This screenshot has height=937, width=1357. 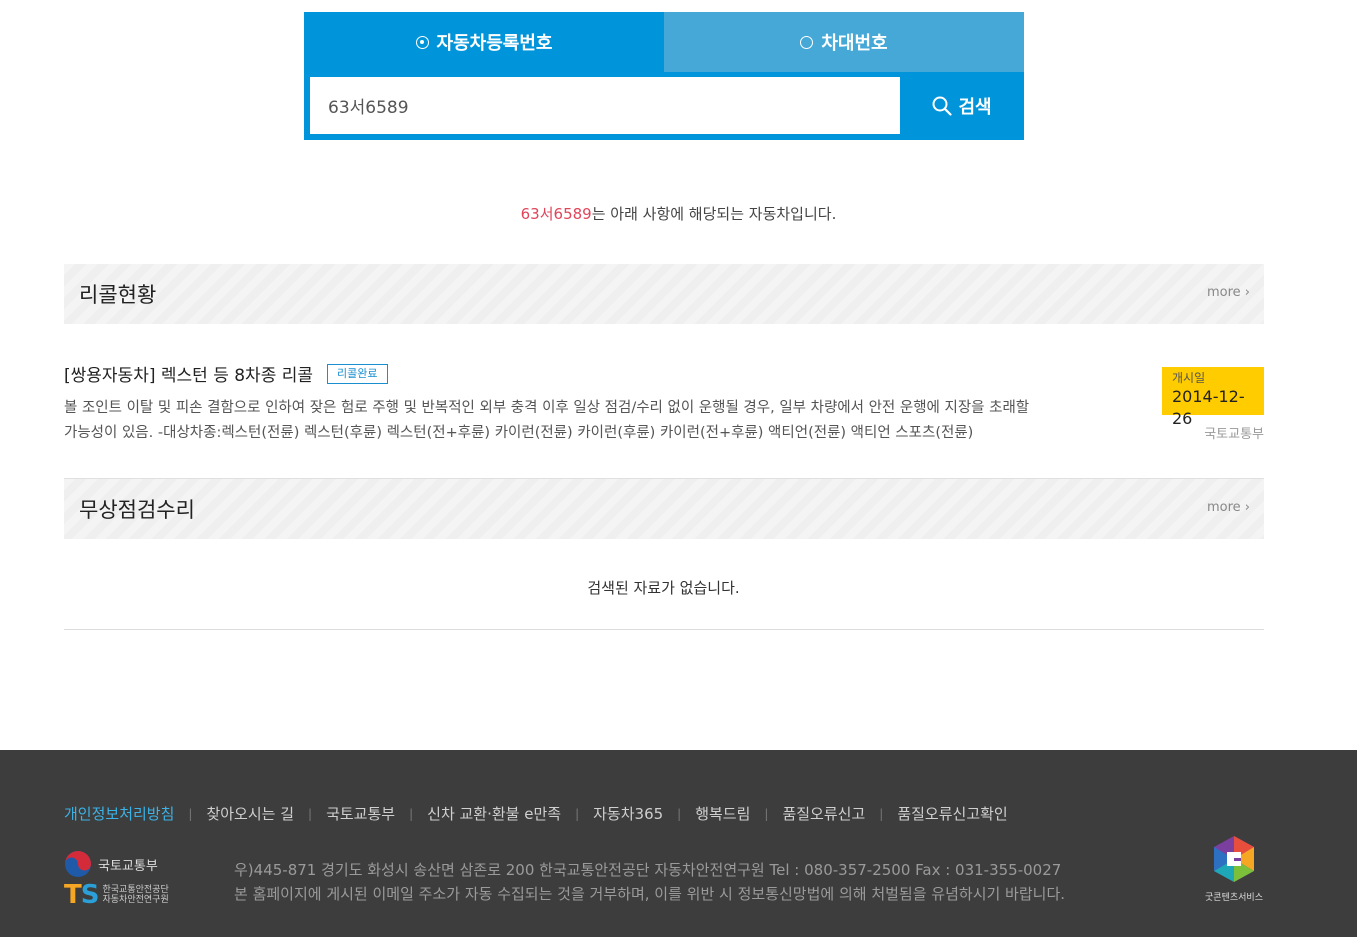 I want to click on tab-vin: 차대번호, so click(x=844, y=42).